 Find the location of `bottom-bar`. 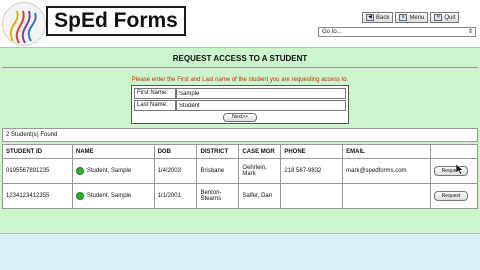

bottom-bar is located at coordinates (240, 252).